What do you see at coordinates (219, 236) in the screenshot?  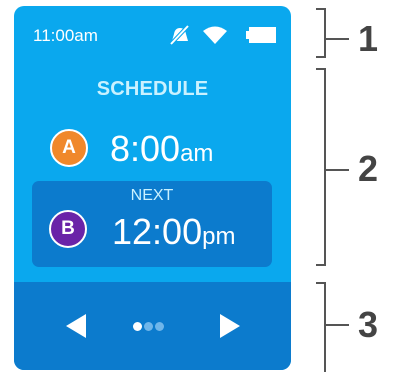 I see `slot-b-ampm: pm` at bounding box center [219, 236].